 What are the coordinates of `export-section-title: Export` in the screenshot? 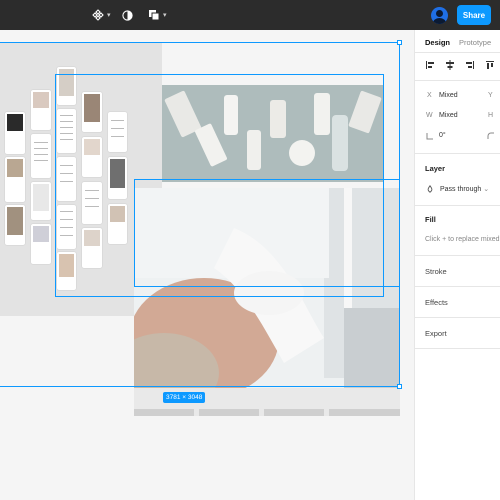 It's located at (436, 333).